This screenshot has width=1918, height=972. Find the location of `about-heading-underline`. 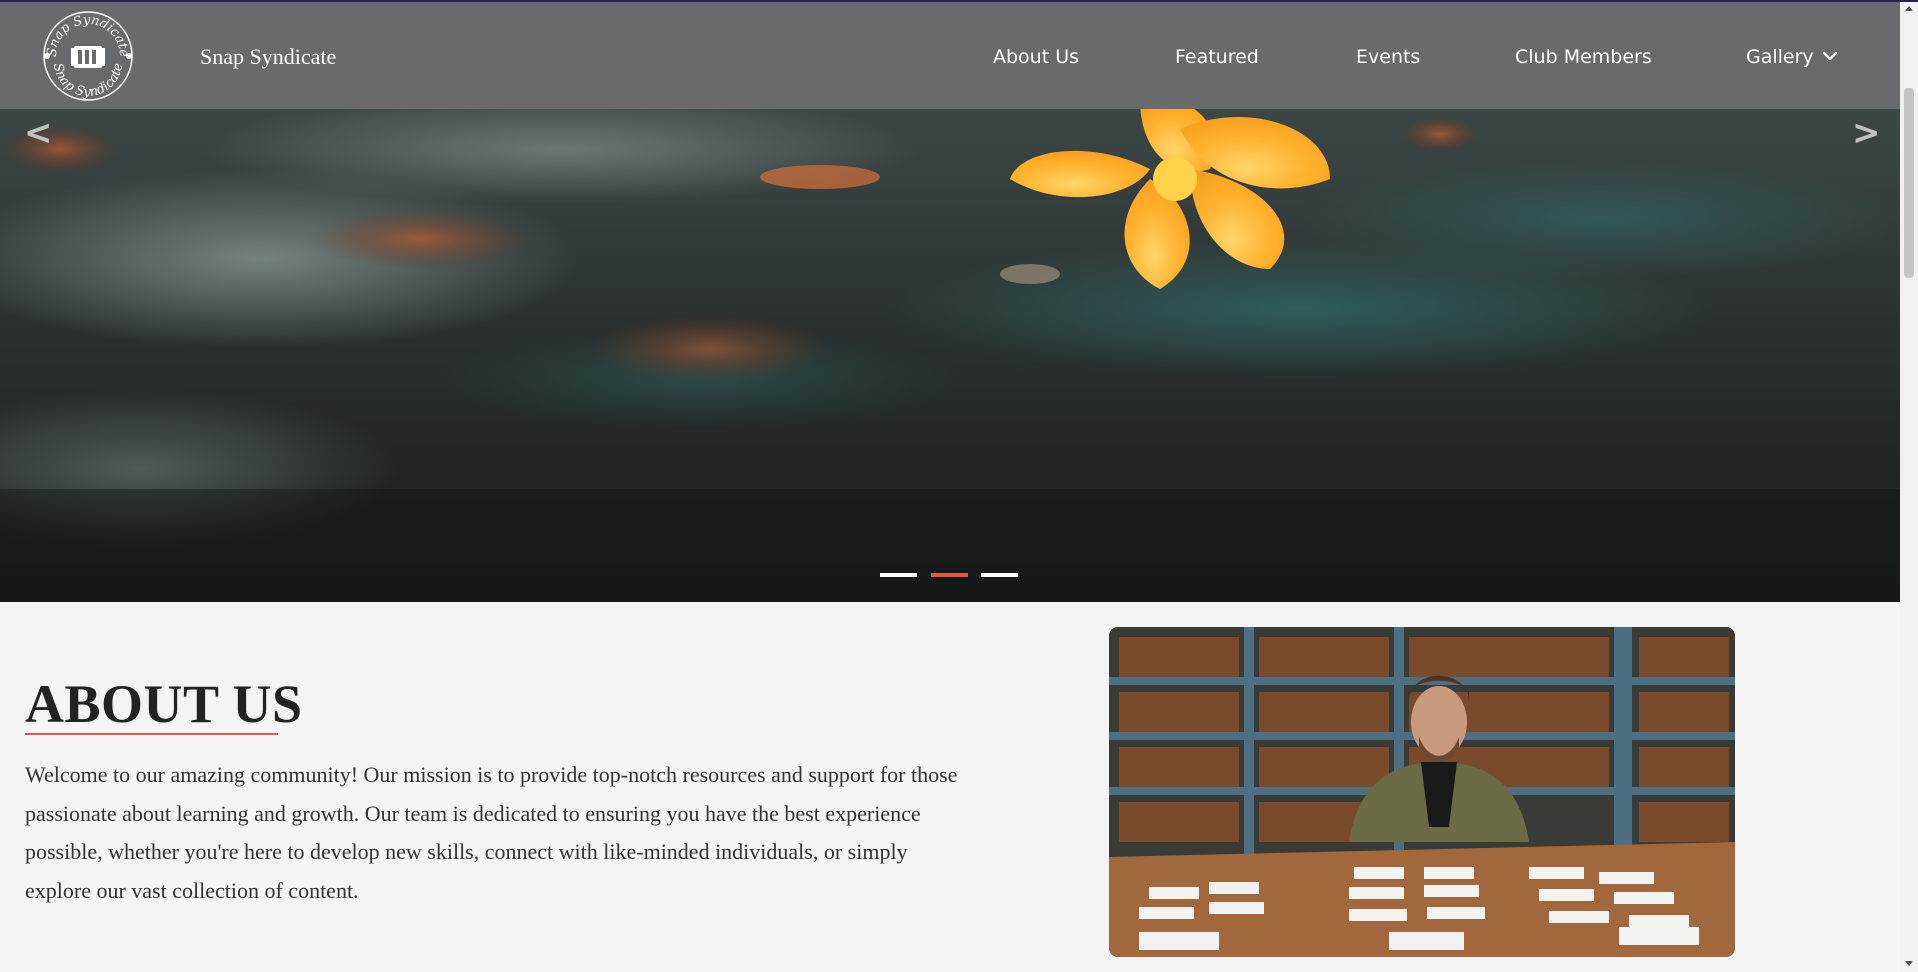

about-heading-underline is located at coordinates (151, 734).